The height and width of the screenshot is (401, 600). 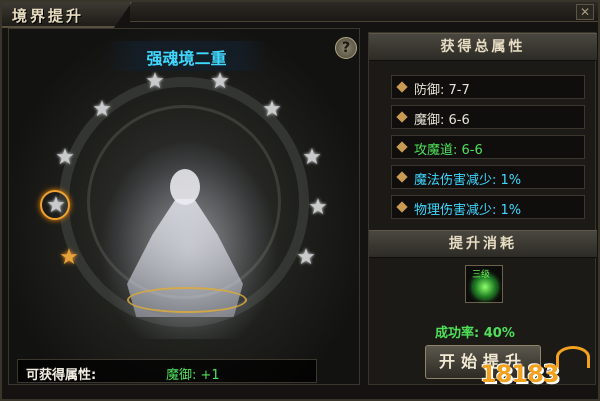 What do you see at coordinates (442, 120) in the screenshot?
I see `attribute-text: 魔御: 6-6` at bounding box center [442, 120].